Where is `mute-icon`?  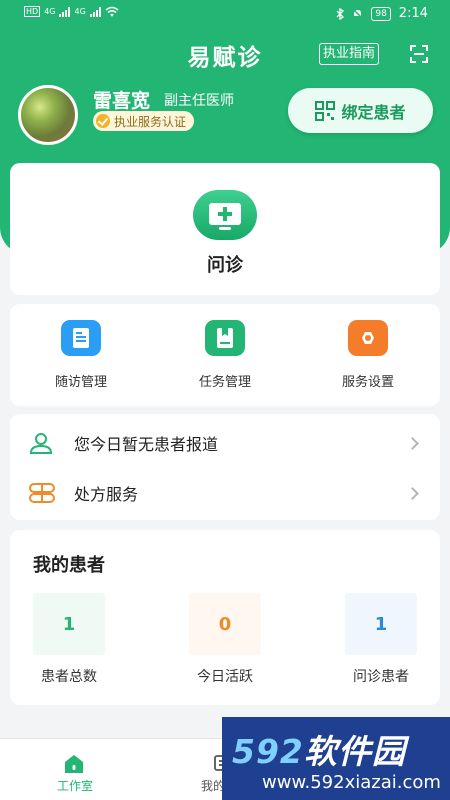 mute-icon is located at coordinates (357, 13).